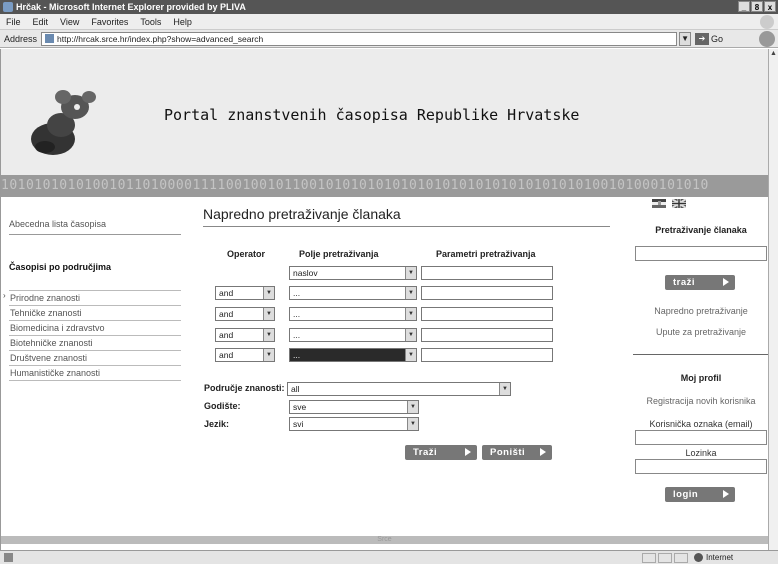  Describe the element at coordinates (701, 230) in the screenshot. I see `quick-search-heading: Pretraživanje članaka` at that location.